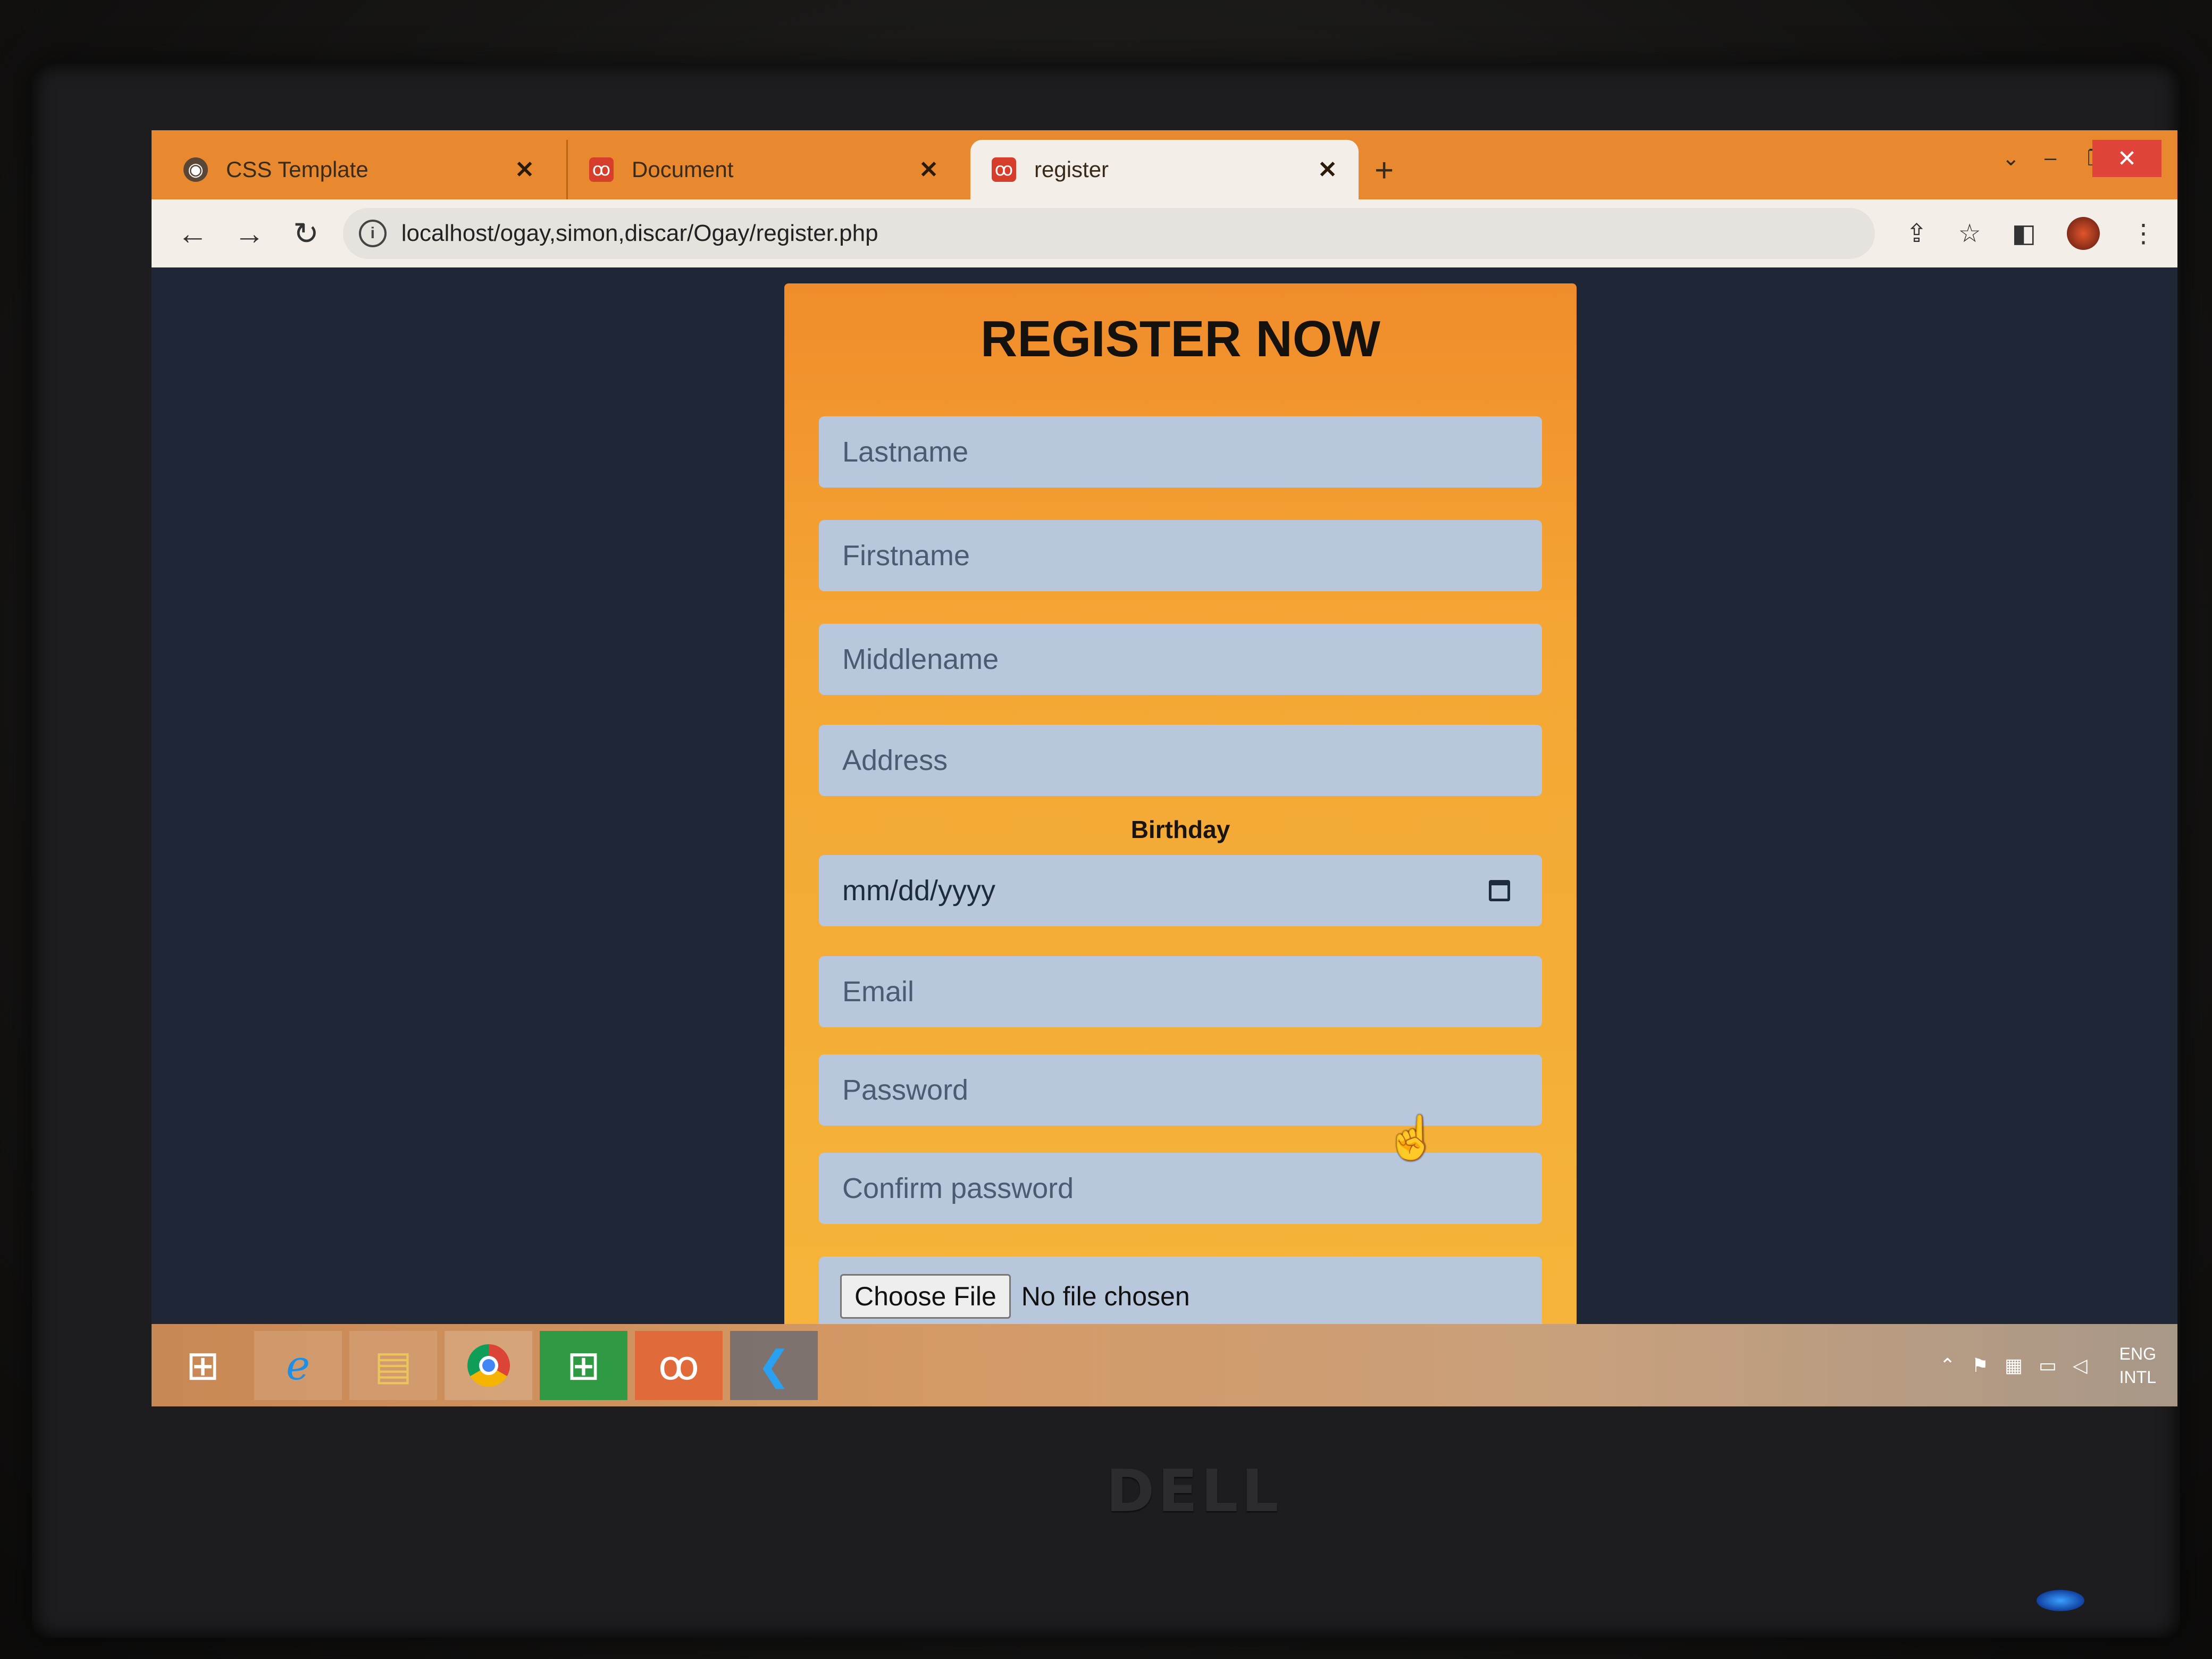  Describe the element at coordinates (393, 1365) in the screenshot. I see `file-explorer-icon: ▤` at that location.